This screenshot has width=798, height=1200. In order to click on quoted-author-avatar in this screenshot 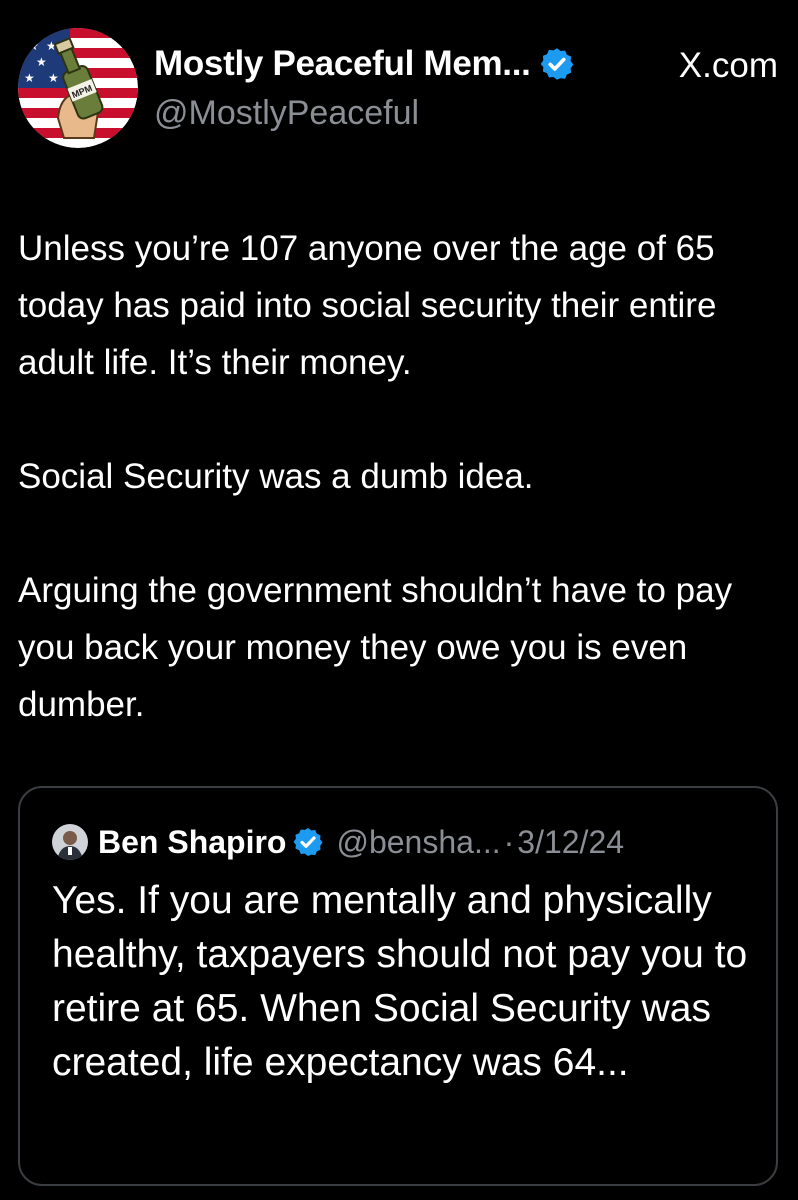, I will do `click(70, 842)`.